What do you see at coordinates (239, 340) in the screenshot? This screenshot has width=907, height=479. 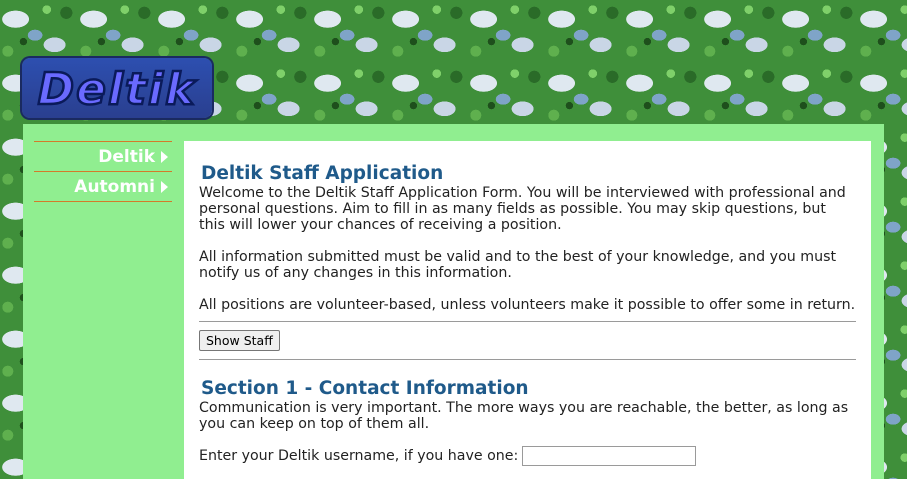 I see `show-staff-button: Show Staff` at bounding box center [239, 340].